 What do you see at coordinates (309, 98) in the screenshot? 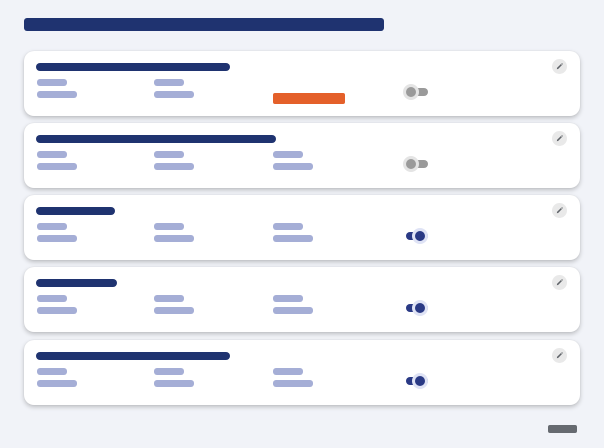
I see `status-badge` at bounding box center [309, 98].